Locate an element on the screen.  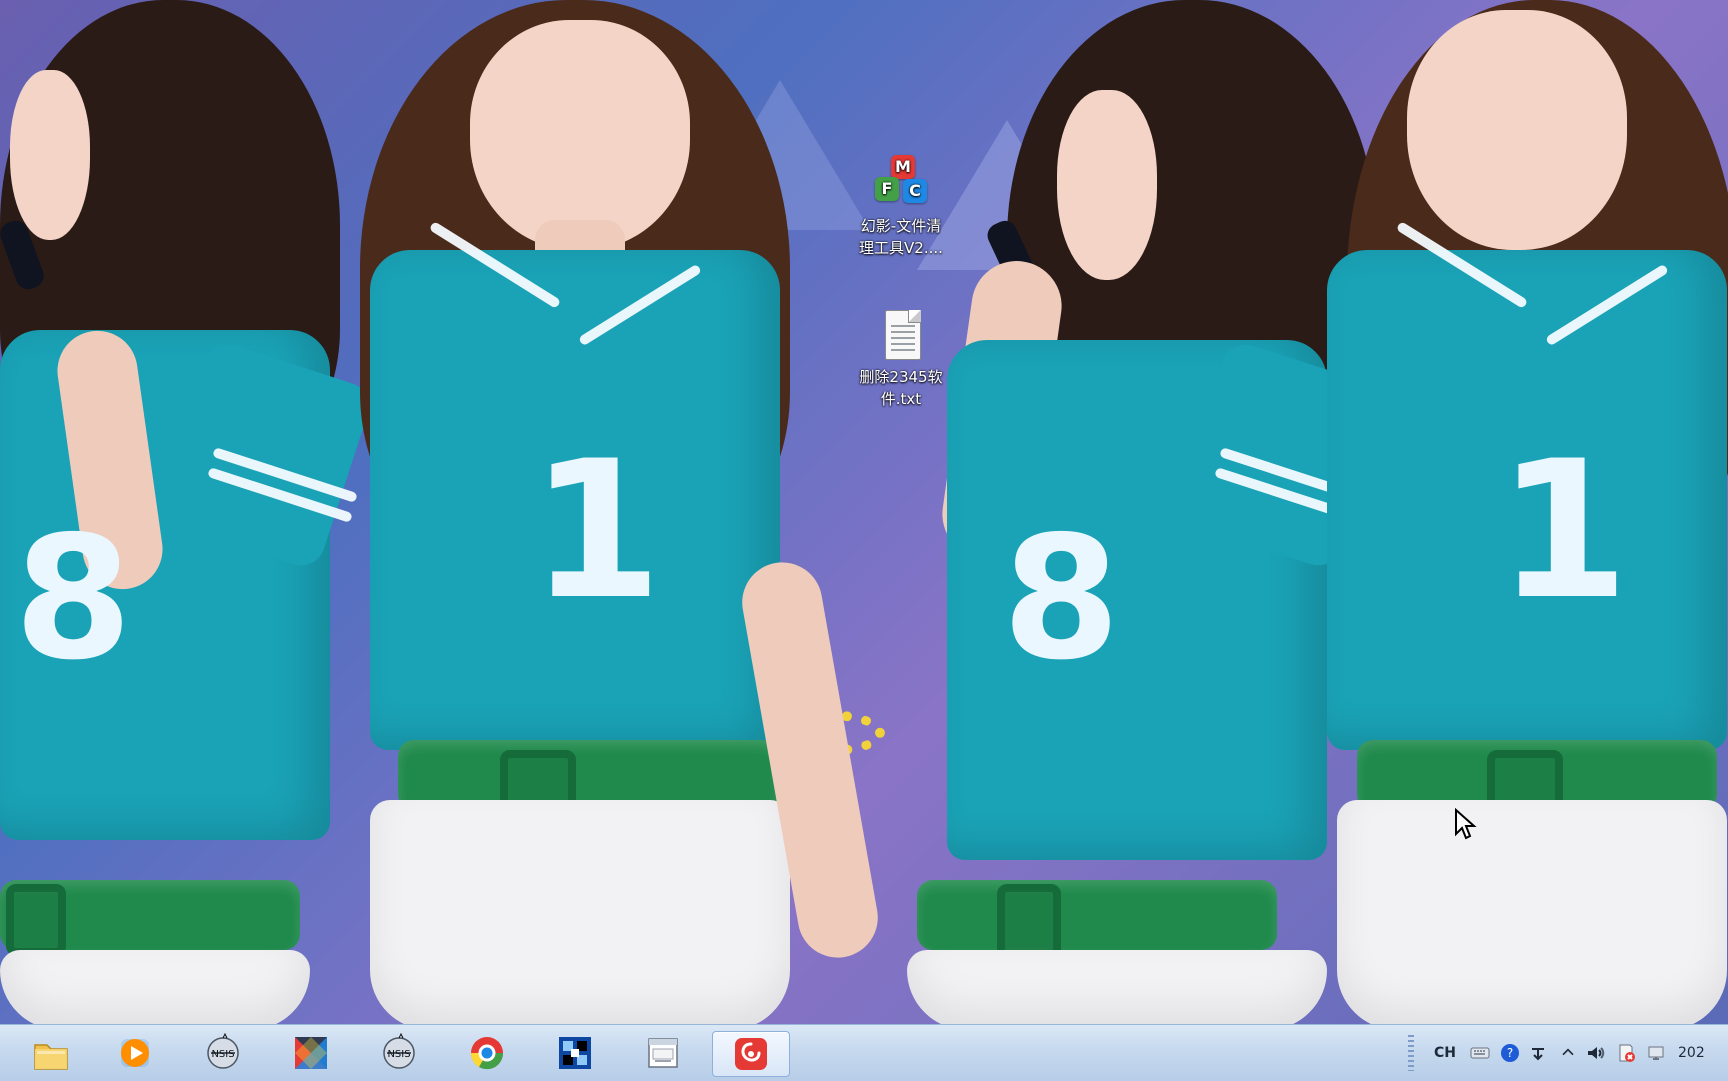
taskbar-button-window-app is located at coordinates (663, 1053).